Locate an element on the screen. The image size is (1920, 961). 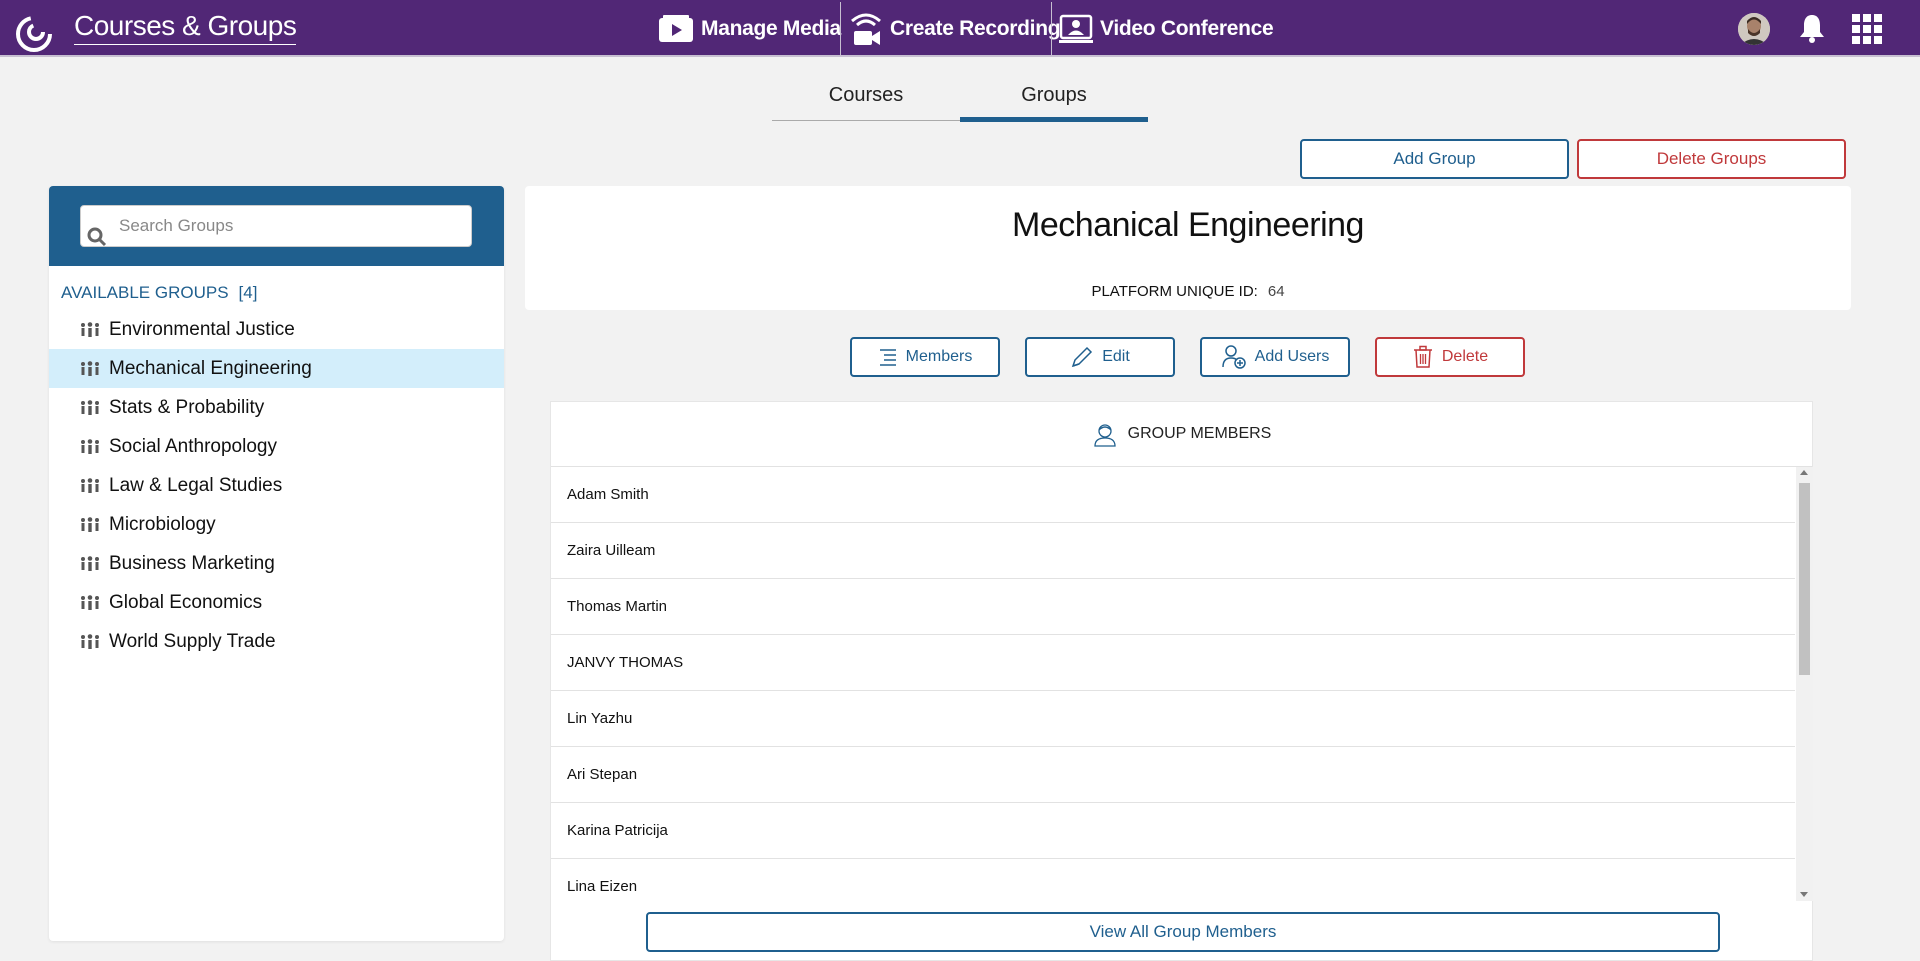
app-title: Courses & Groups is located at coordinates (185, 27).